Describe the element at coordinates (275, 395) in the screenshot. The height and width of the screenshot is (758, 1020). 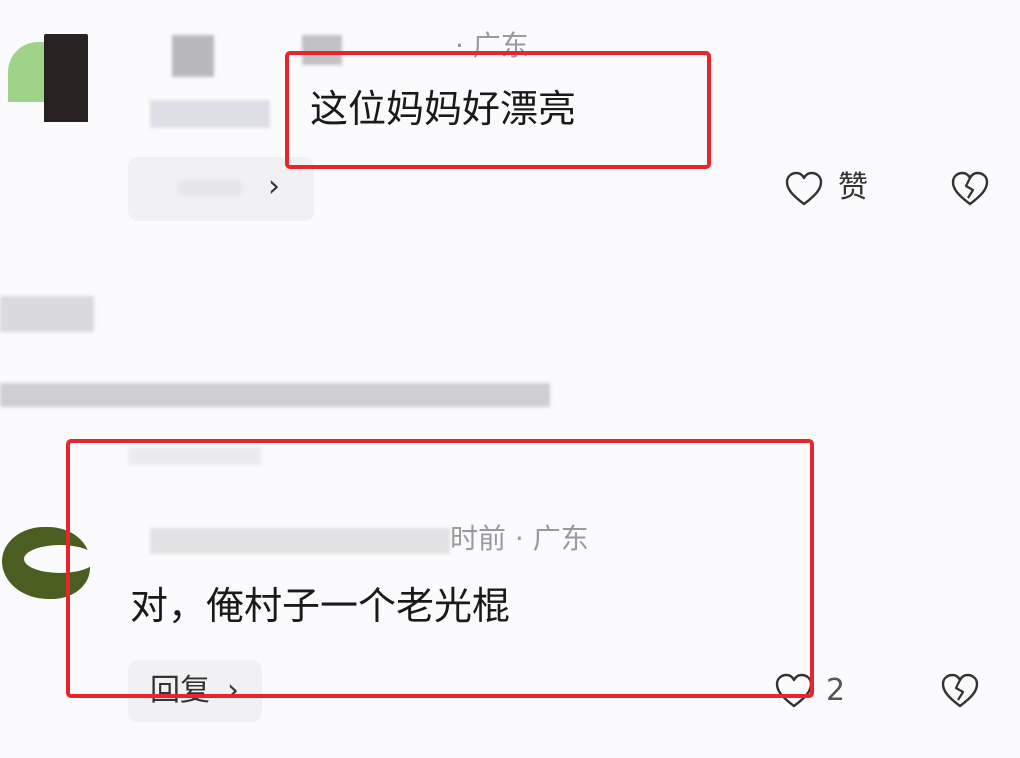
I see `obscured-comment-text` at that location.